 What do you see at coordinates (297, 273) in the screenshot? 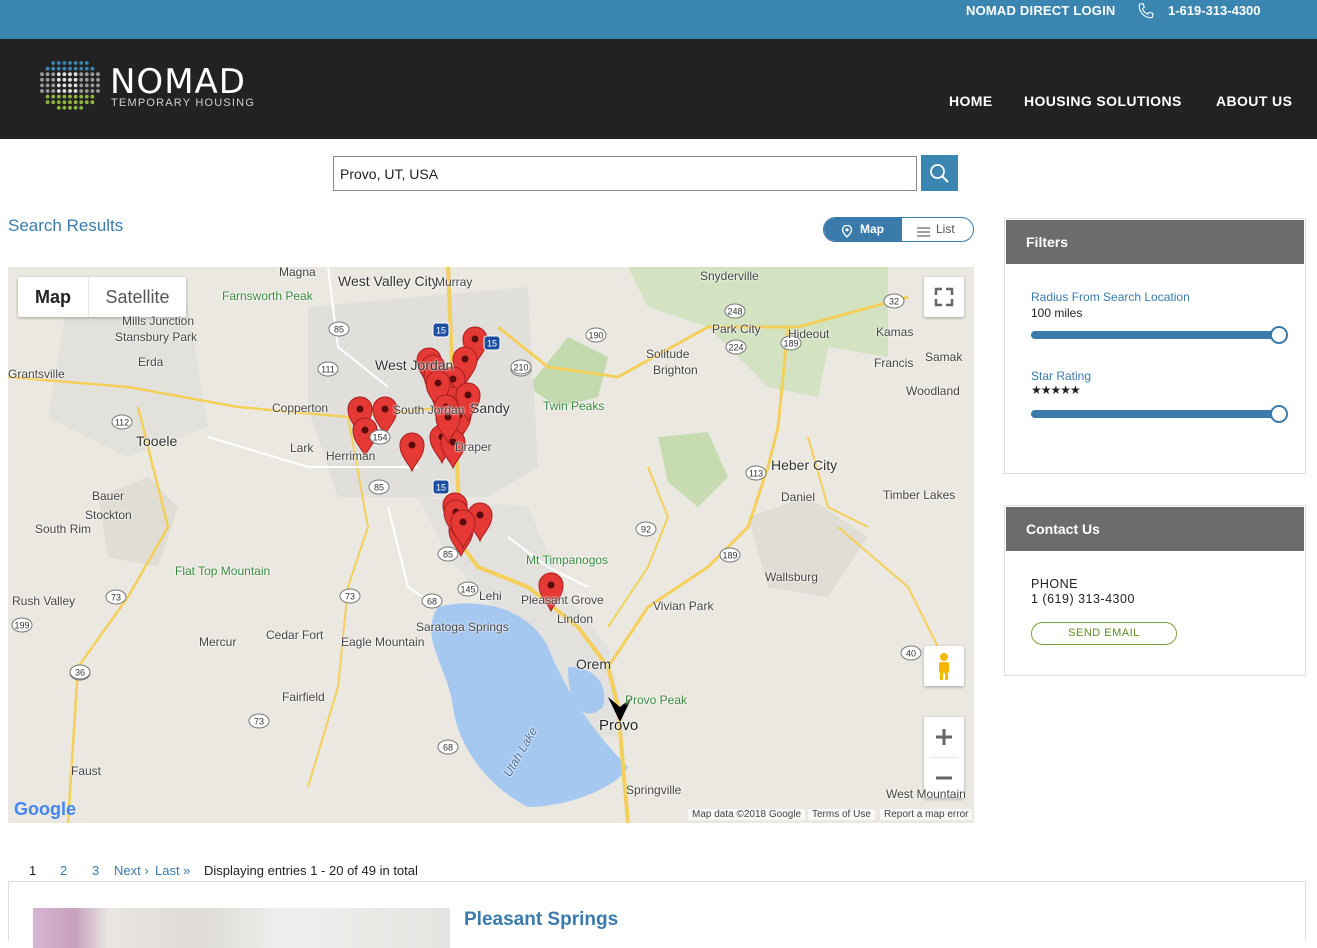
I see `map-place-label: Magna` at bounding box center [297, 273].